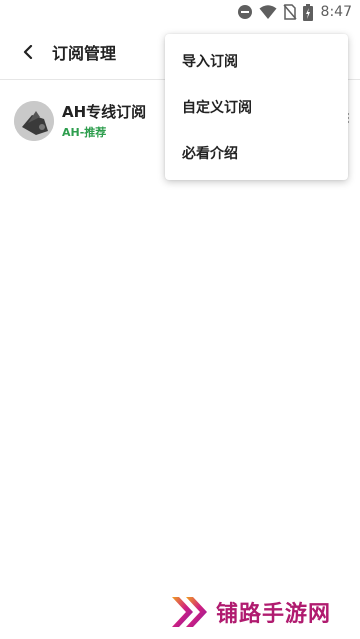 The image size is (360, 639). What do you see at coordinates (244, 12) in the screenshot?
I see `do-not-disturb-icon` at bounding box center [244, 12].